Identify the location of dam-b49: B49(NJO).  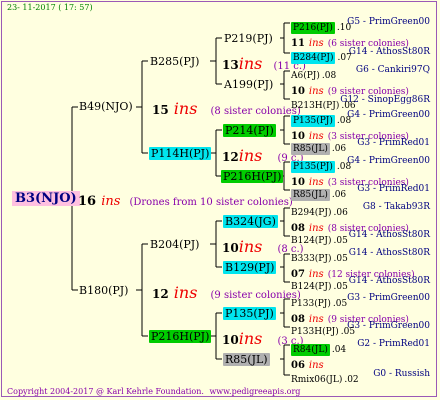
(106, 106).